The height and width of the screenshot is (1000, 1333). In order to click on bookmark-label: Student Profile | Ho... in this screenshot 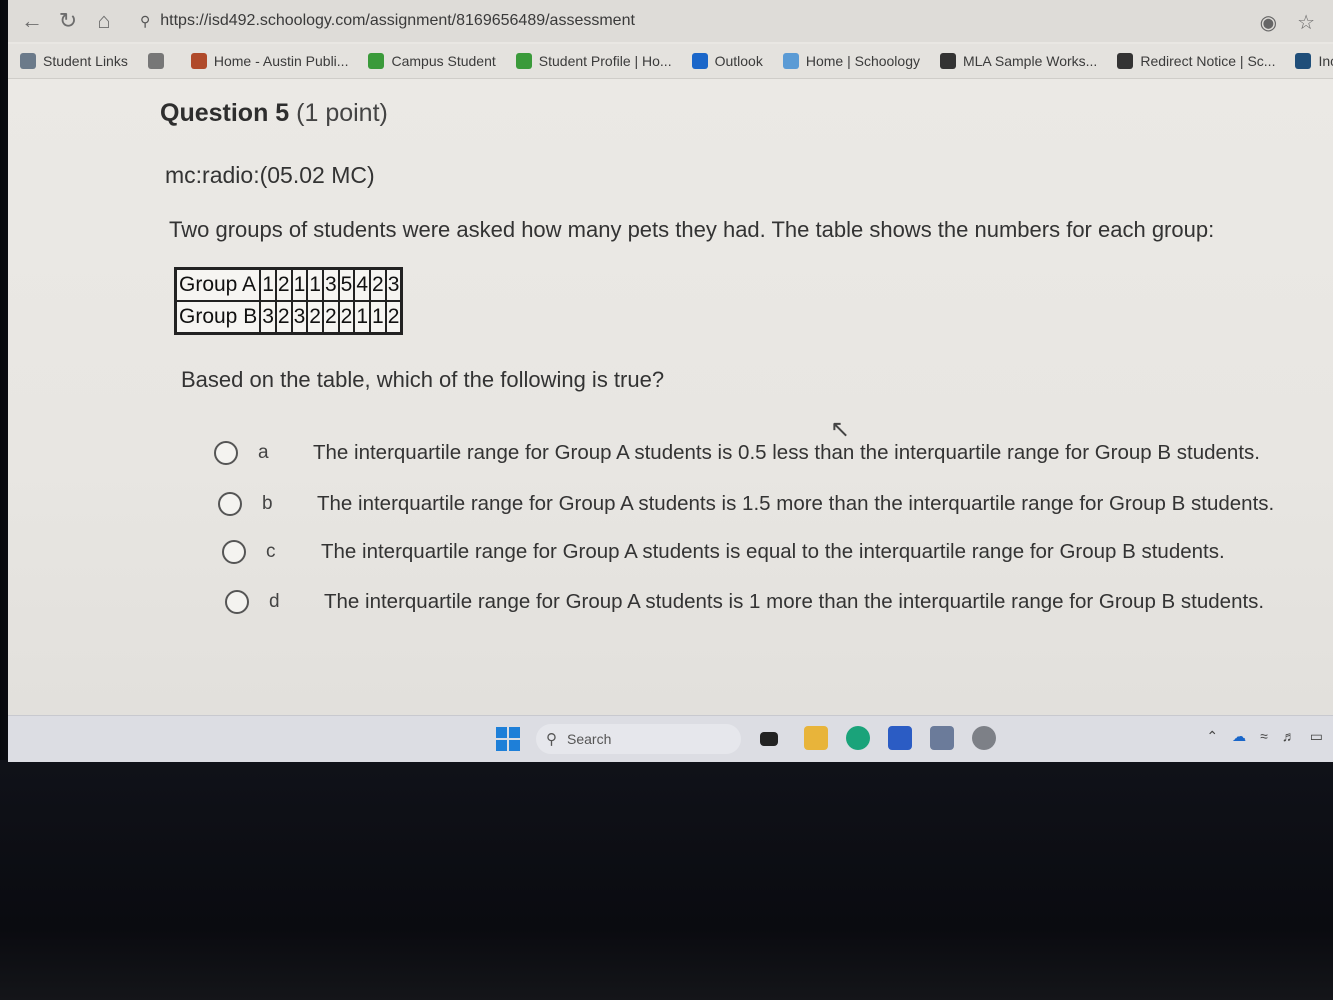, I will do `click(605, 61)`.